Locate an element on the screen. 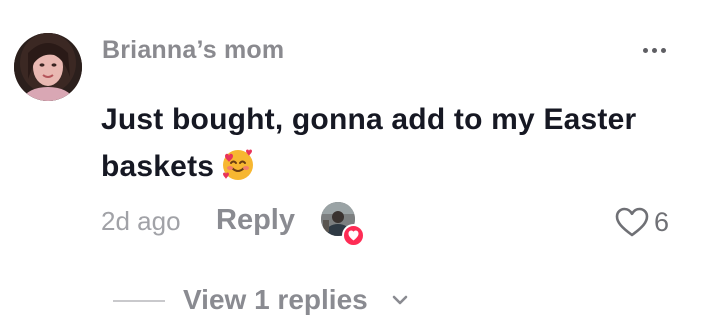  avatar is located at coordinates (48, 67).